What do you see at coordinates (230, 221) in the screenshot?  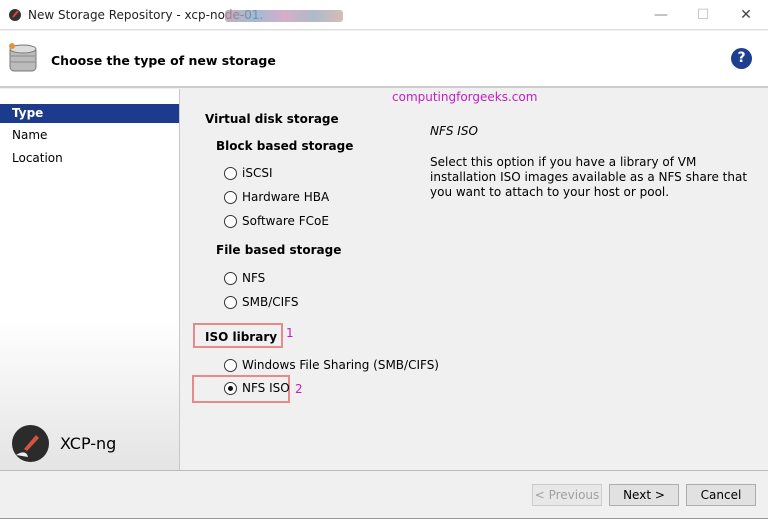 I see `radio-software-fcoe` at bounding box center [230, 221].